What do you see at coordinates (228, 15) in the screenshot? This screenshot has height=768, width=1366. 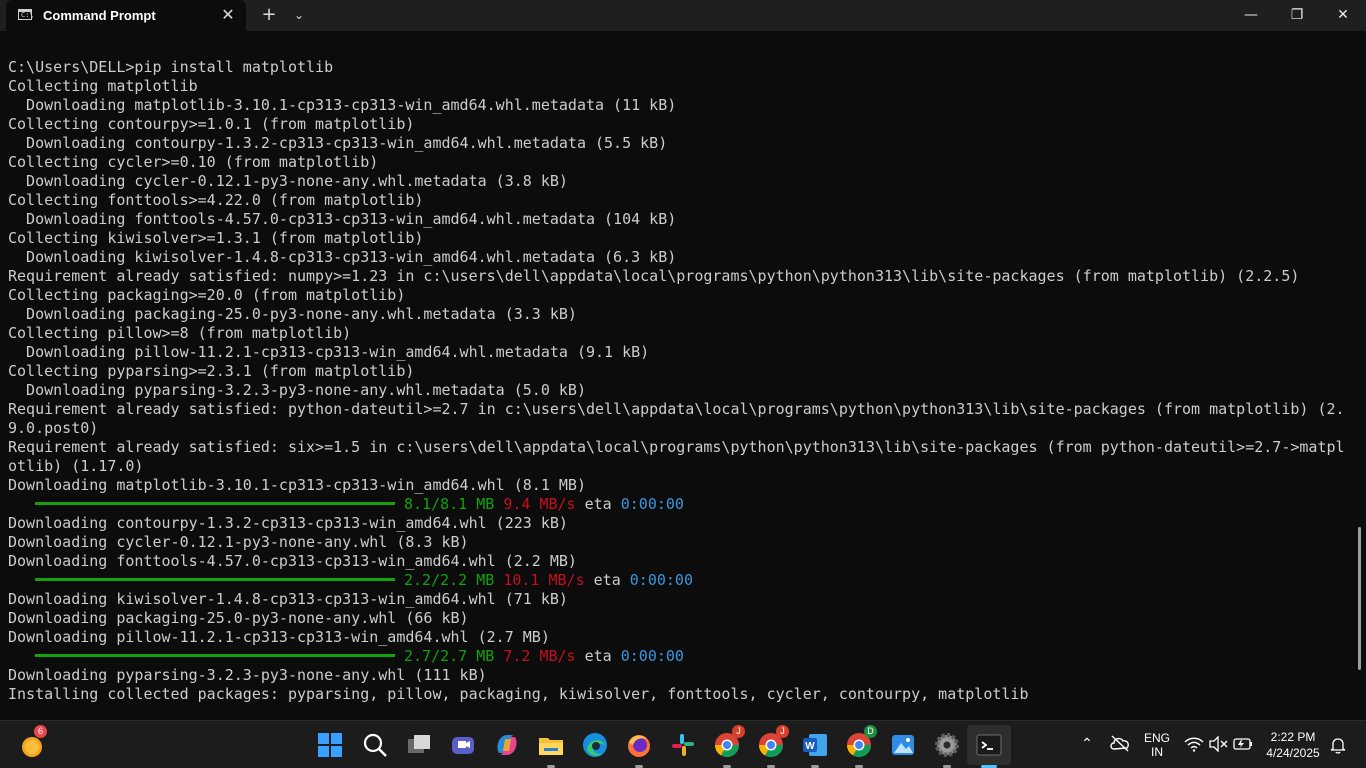 I see `close-tab-button: ✕` at bounding box center [228, 15].